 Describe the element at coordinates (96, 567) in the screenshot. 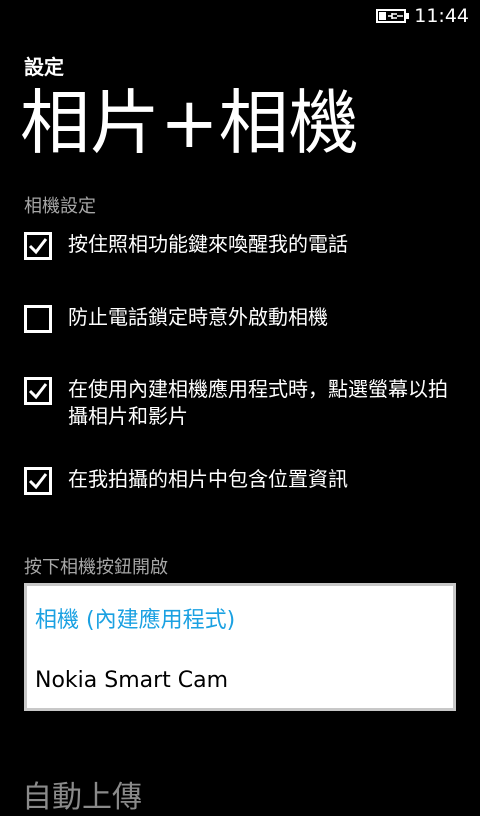

I see `camera-button-label: 按下相機按鈕開啟` at that location.